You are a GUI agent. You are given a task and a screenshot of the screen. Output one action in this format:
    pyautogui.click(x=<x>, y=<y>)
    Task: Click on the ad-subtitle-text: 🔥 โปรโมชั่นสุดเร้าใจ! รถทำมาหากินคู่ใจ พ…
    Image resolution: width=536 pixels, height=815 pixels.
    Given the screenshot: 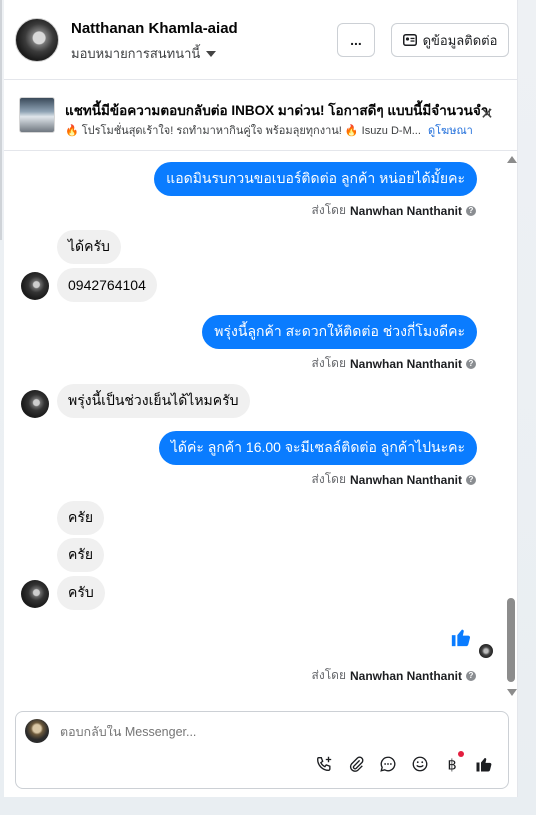 What is the action you would take?
    pyautogui.click(x=243, y=131)
    